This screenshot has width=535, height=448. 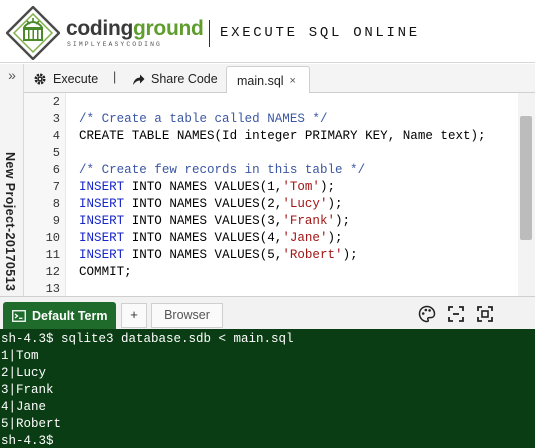 What do you see at coordinates (24, 373) in the screenshot?
I see `terminal-line: 2|Lucy` at bounding box center [24, 373].